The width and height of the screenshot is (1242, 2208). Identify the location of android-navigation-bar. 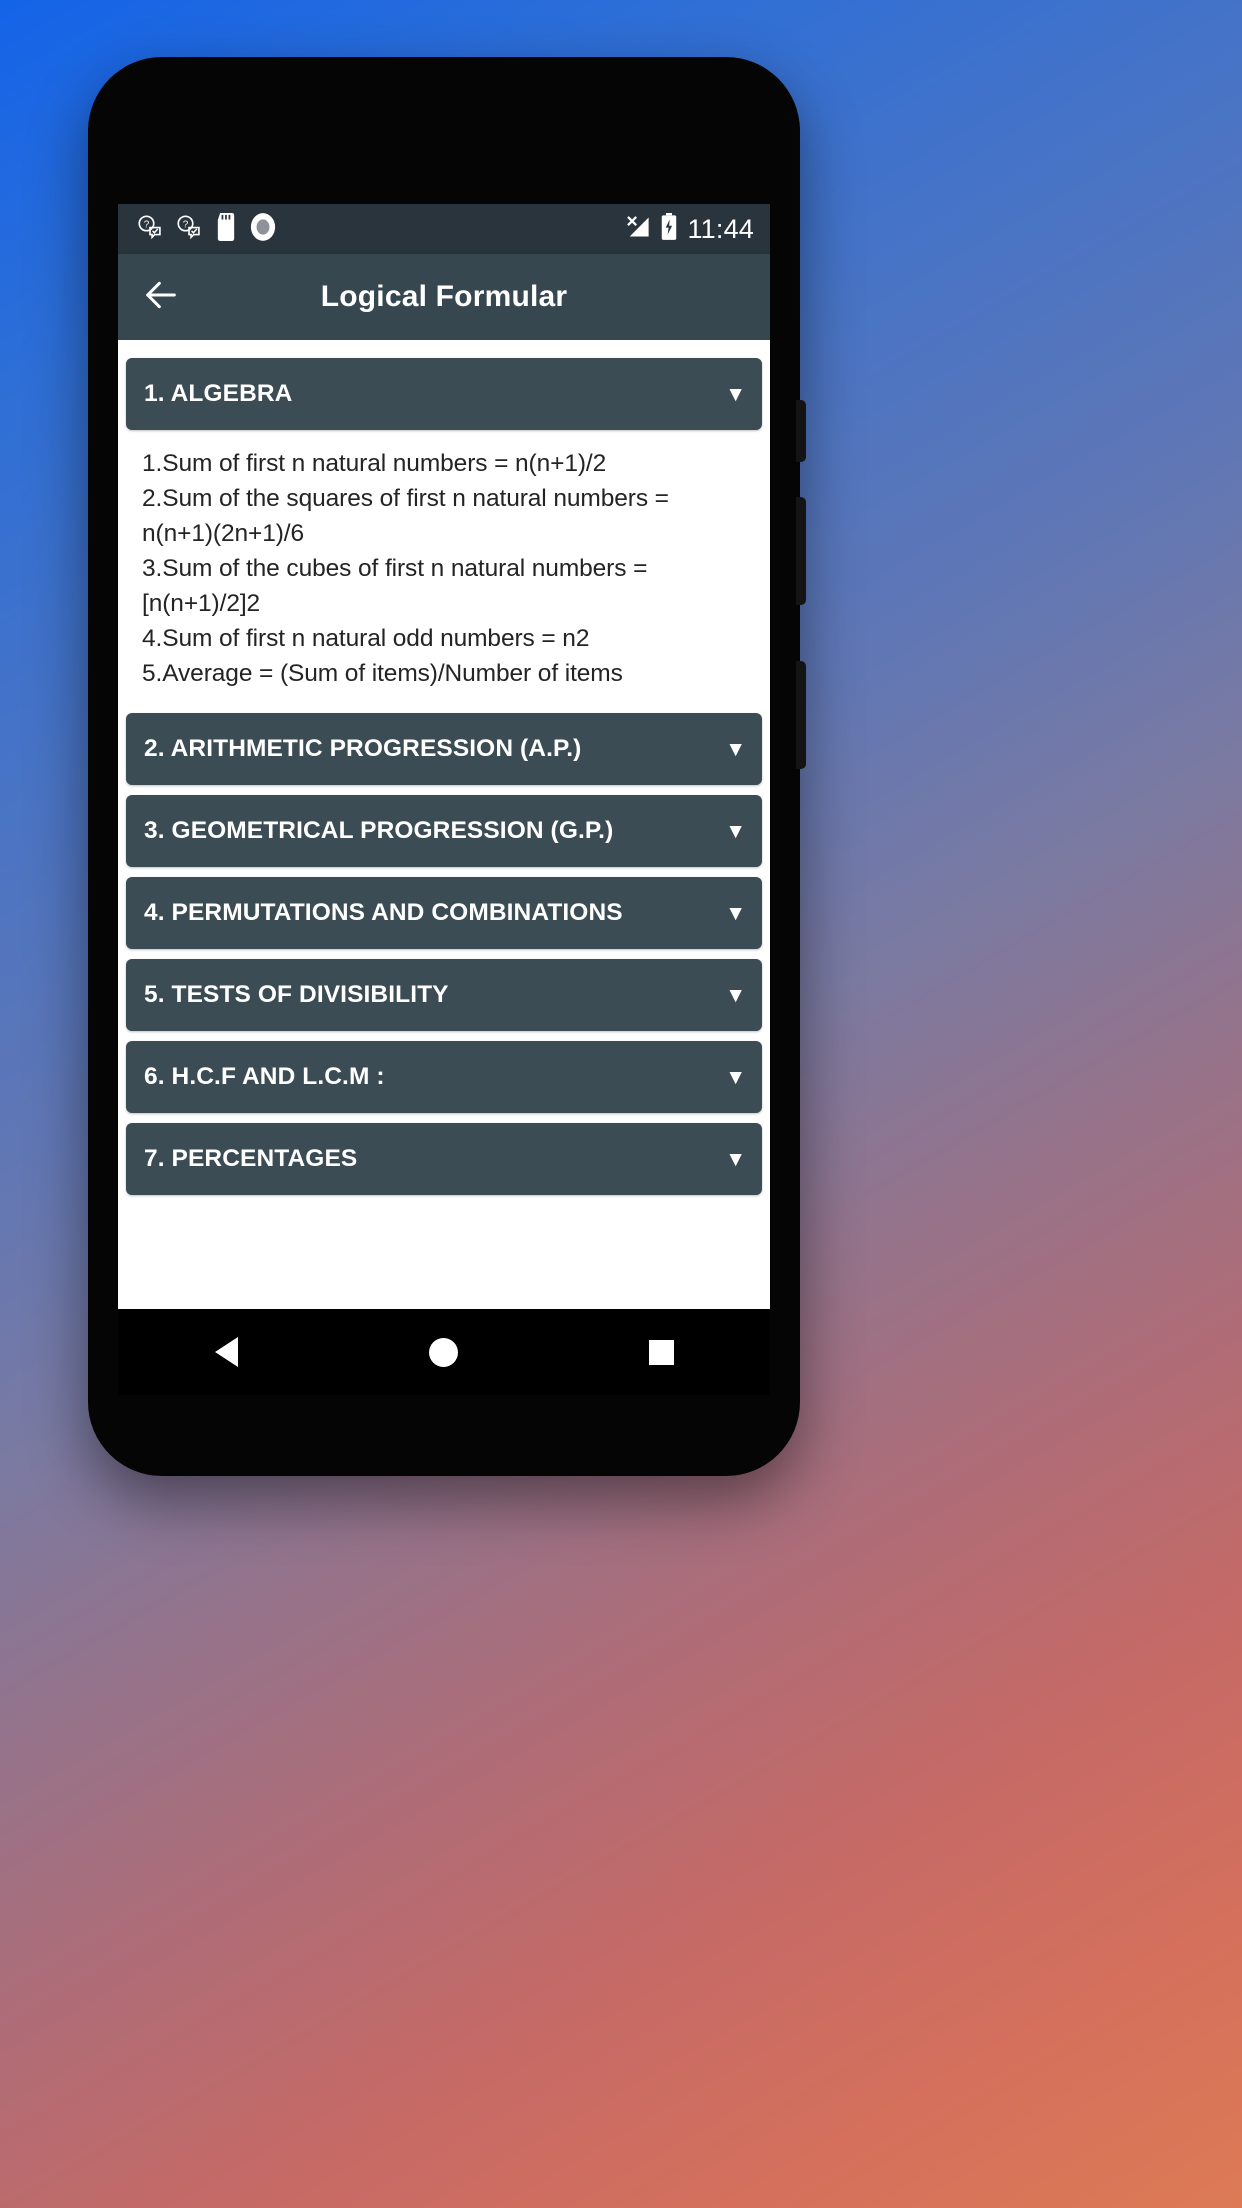
(444, 1352).